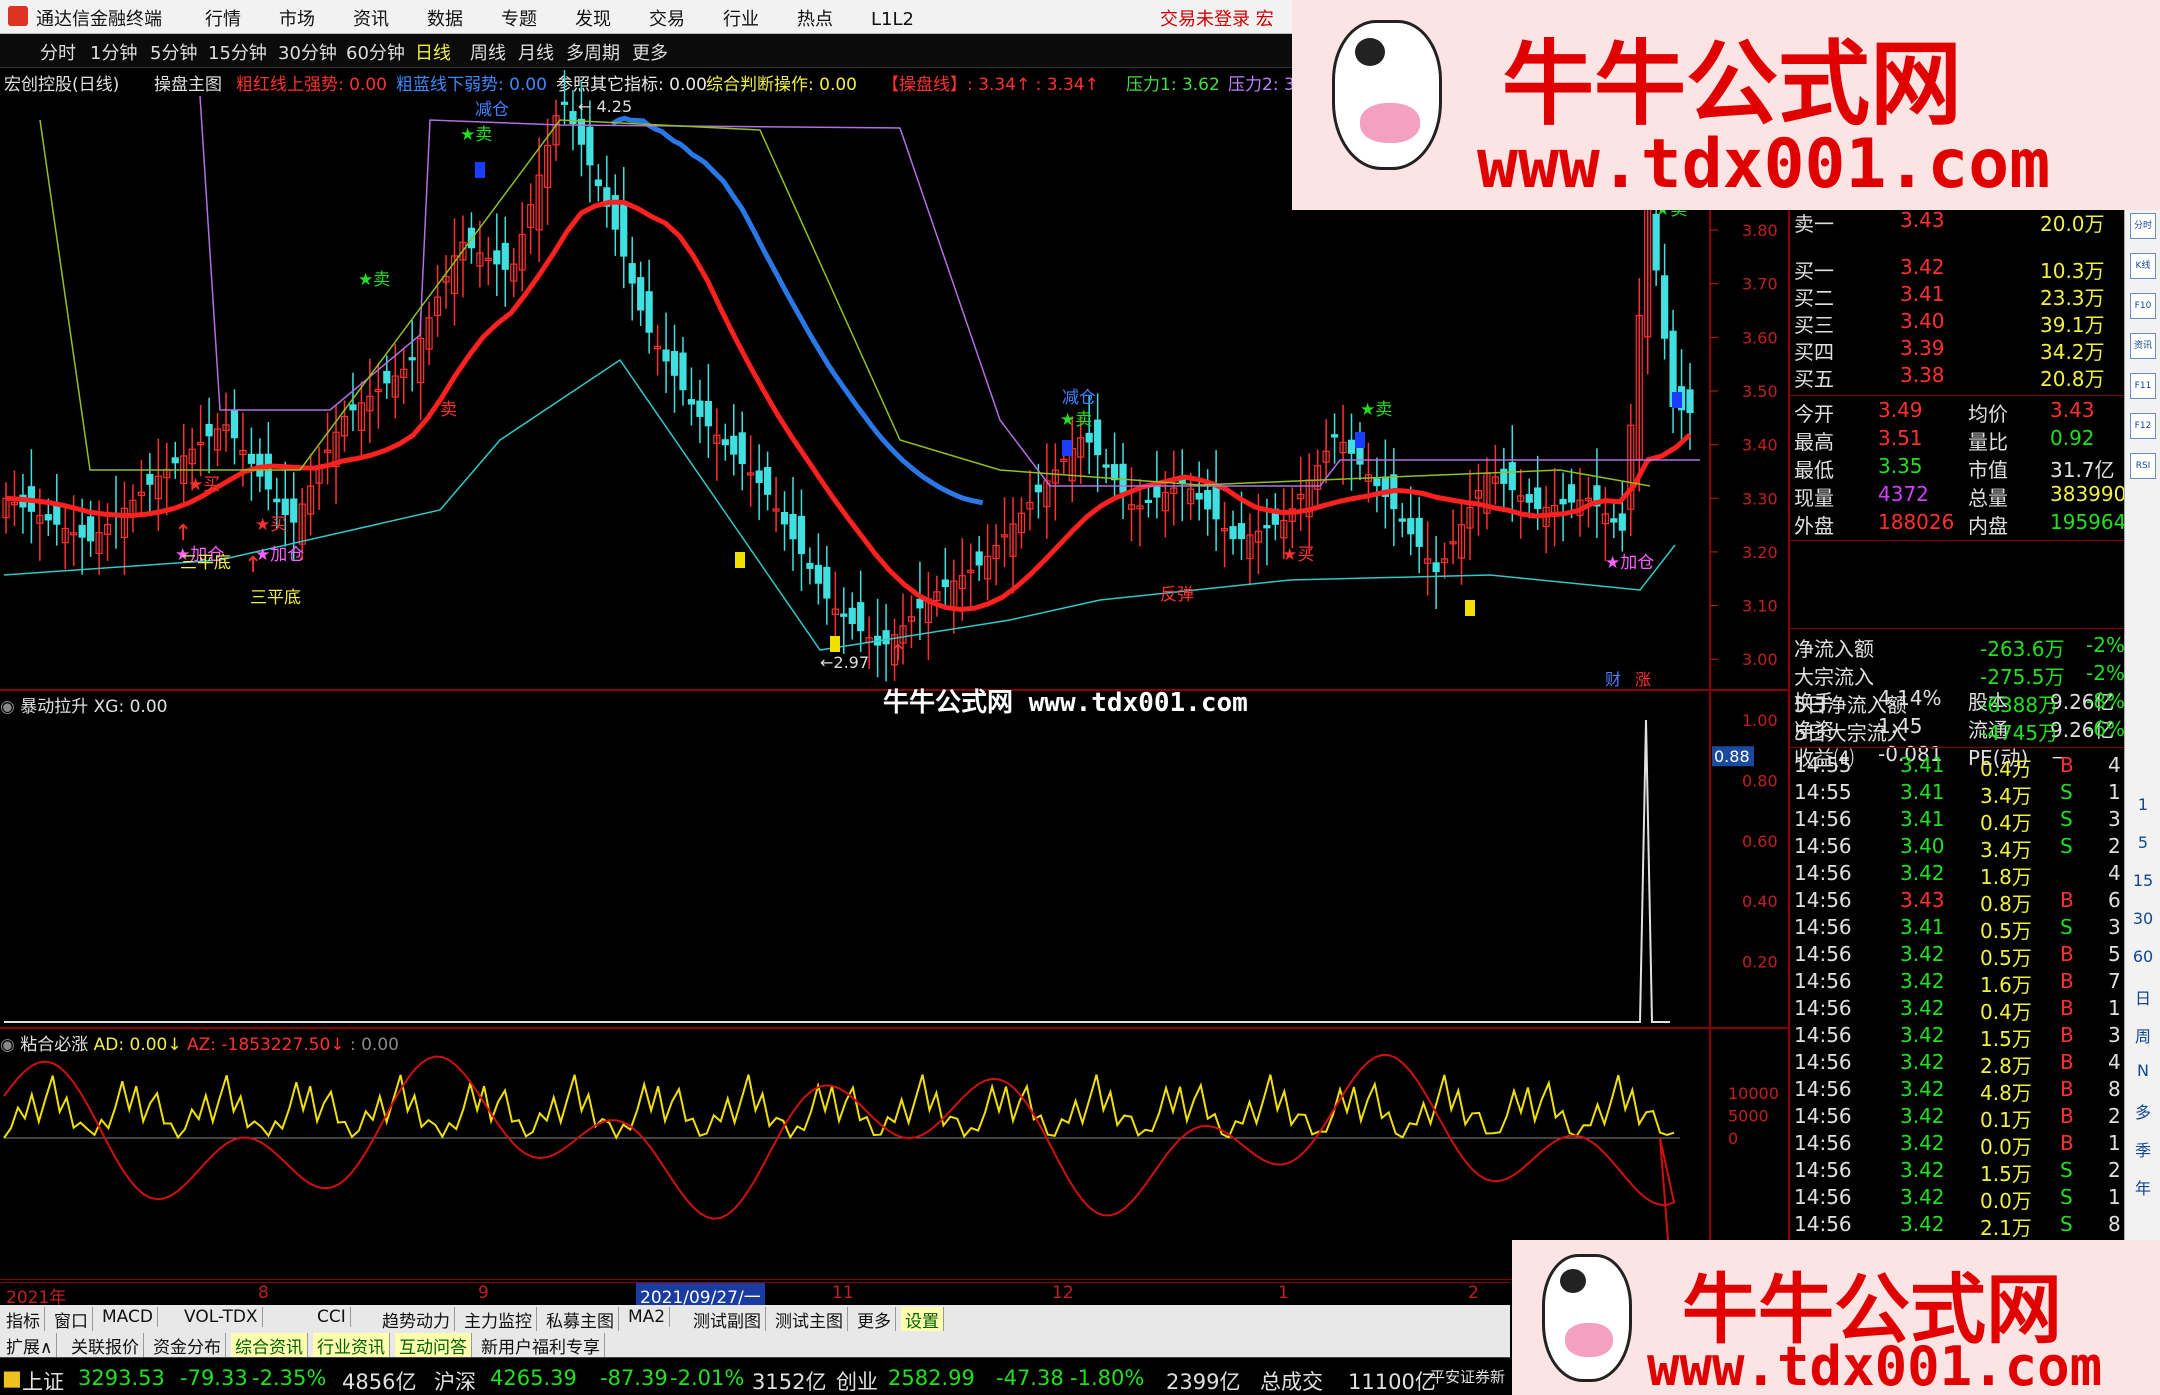 The image size is (2160, 1395). What do you see at coordinates (2114, 900) in the screenshot?
I see `tick-count: 6` at bounding box center [2114, 900].